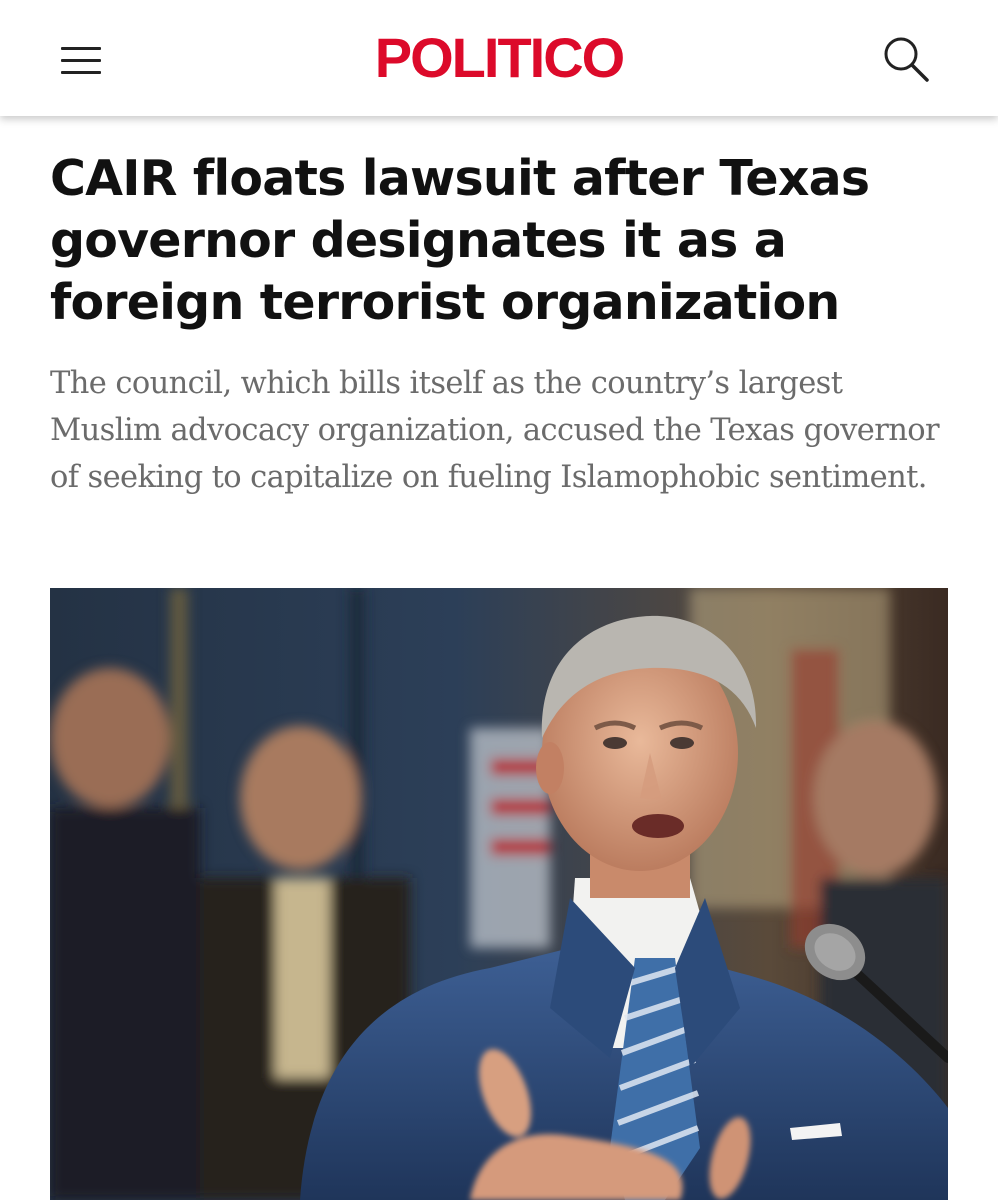 The height and width of the screenshot is (1200, 998). I want to click on site-header: POLITICO, so click(499, 58).